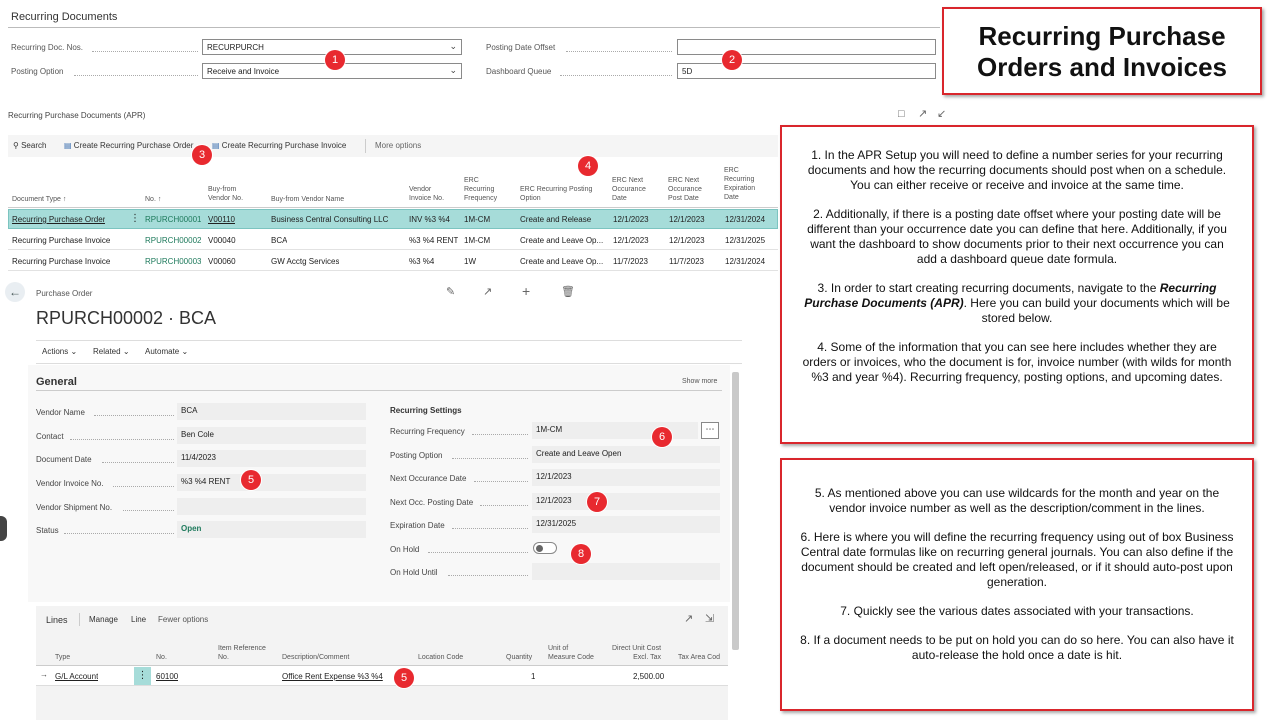 This screenshot has width=1280, height=720. What do you see at coordinates (471, 180) in the screenshot?
I see `col-frequency-l1: ERC` at bounding box center [471, 180].